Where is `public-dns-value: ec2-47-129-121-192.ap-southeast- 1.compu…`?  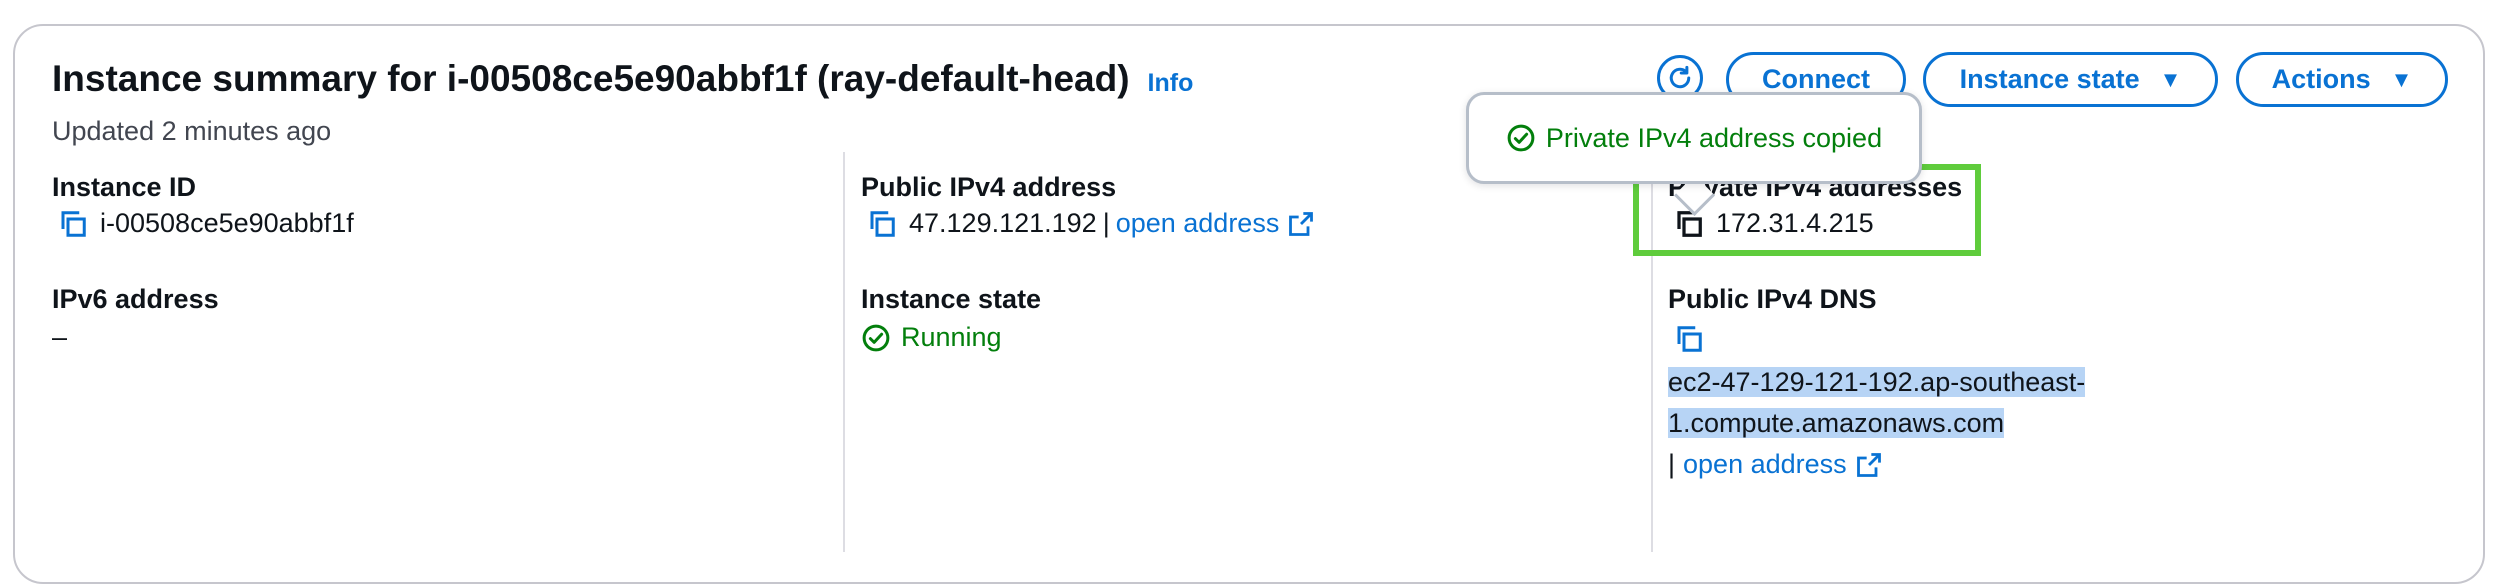
public-dns-value: ec2-47-129-121-192.ap-southeast- 1.compu… is located at coordinates (1877, 423).